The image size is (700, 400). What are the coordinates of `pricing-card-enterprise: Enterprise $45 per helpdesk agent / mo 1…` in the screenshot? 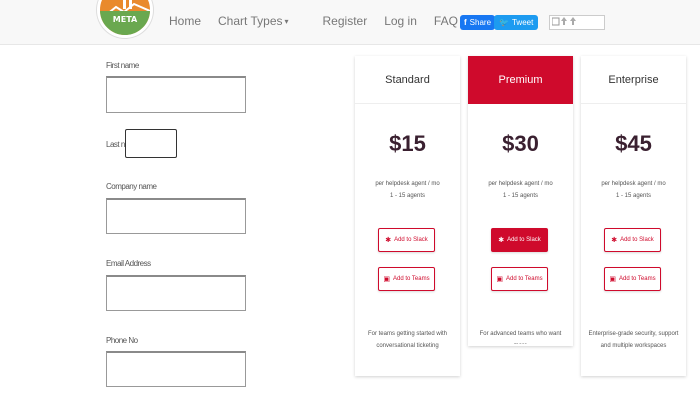 It's located at (633, 216).